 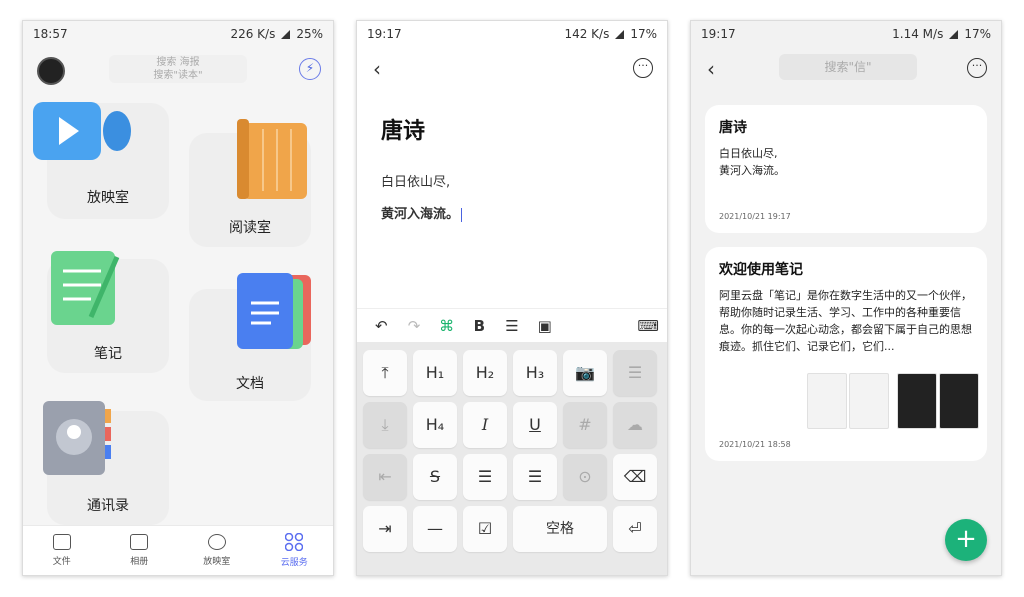 I want to click on command-icon: ⌘, so click(x=446, y=326).